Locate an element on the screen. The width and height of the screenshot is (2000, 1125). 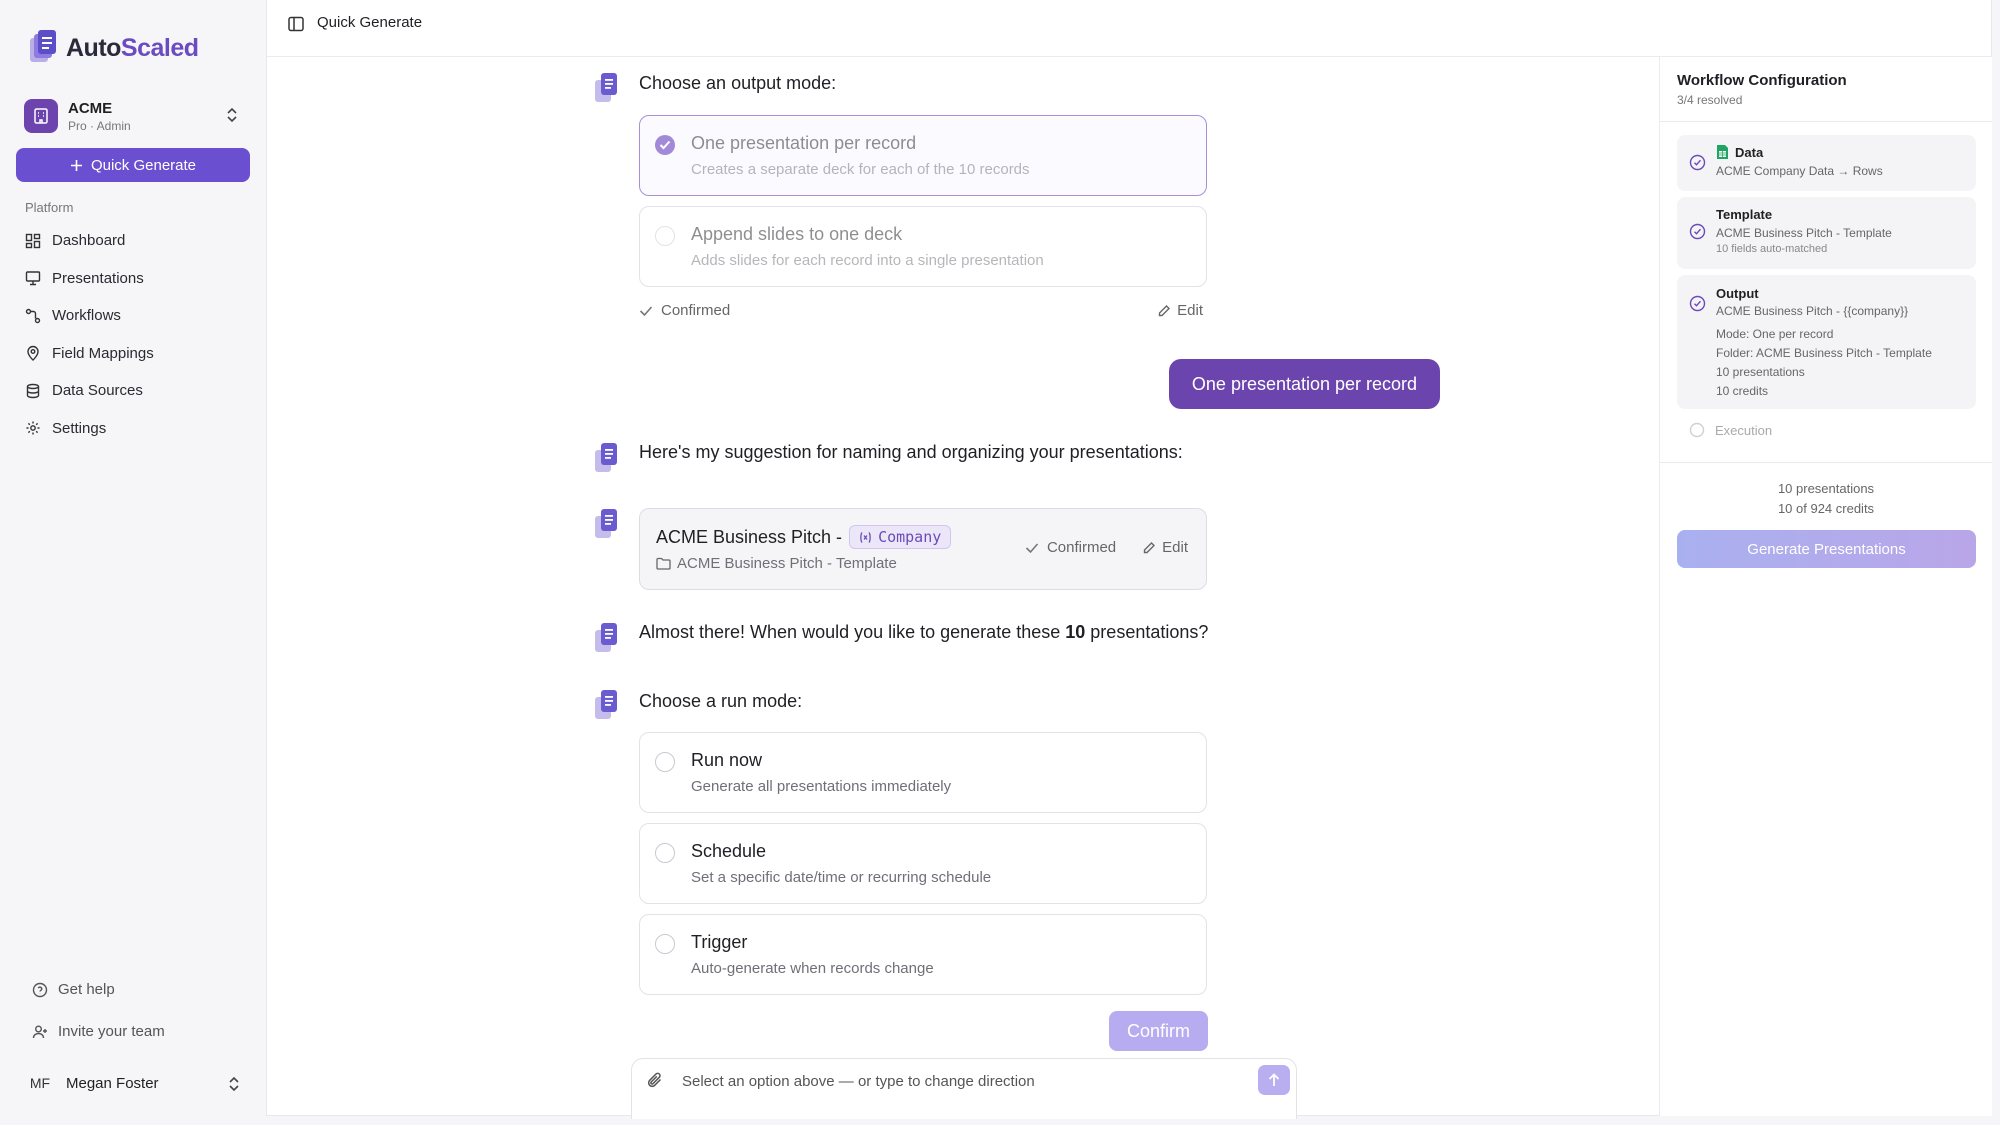
gear-icon is located at coordinates (33, 428).